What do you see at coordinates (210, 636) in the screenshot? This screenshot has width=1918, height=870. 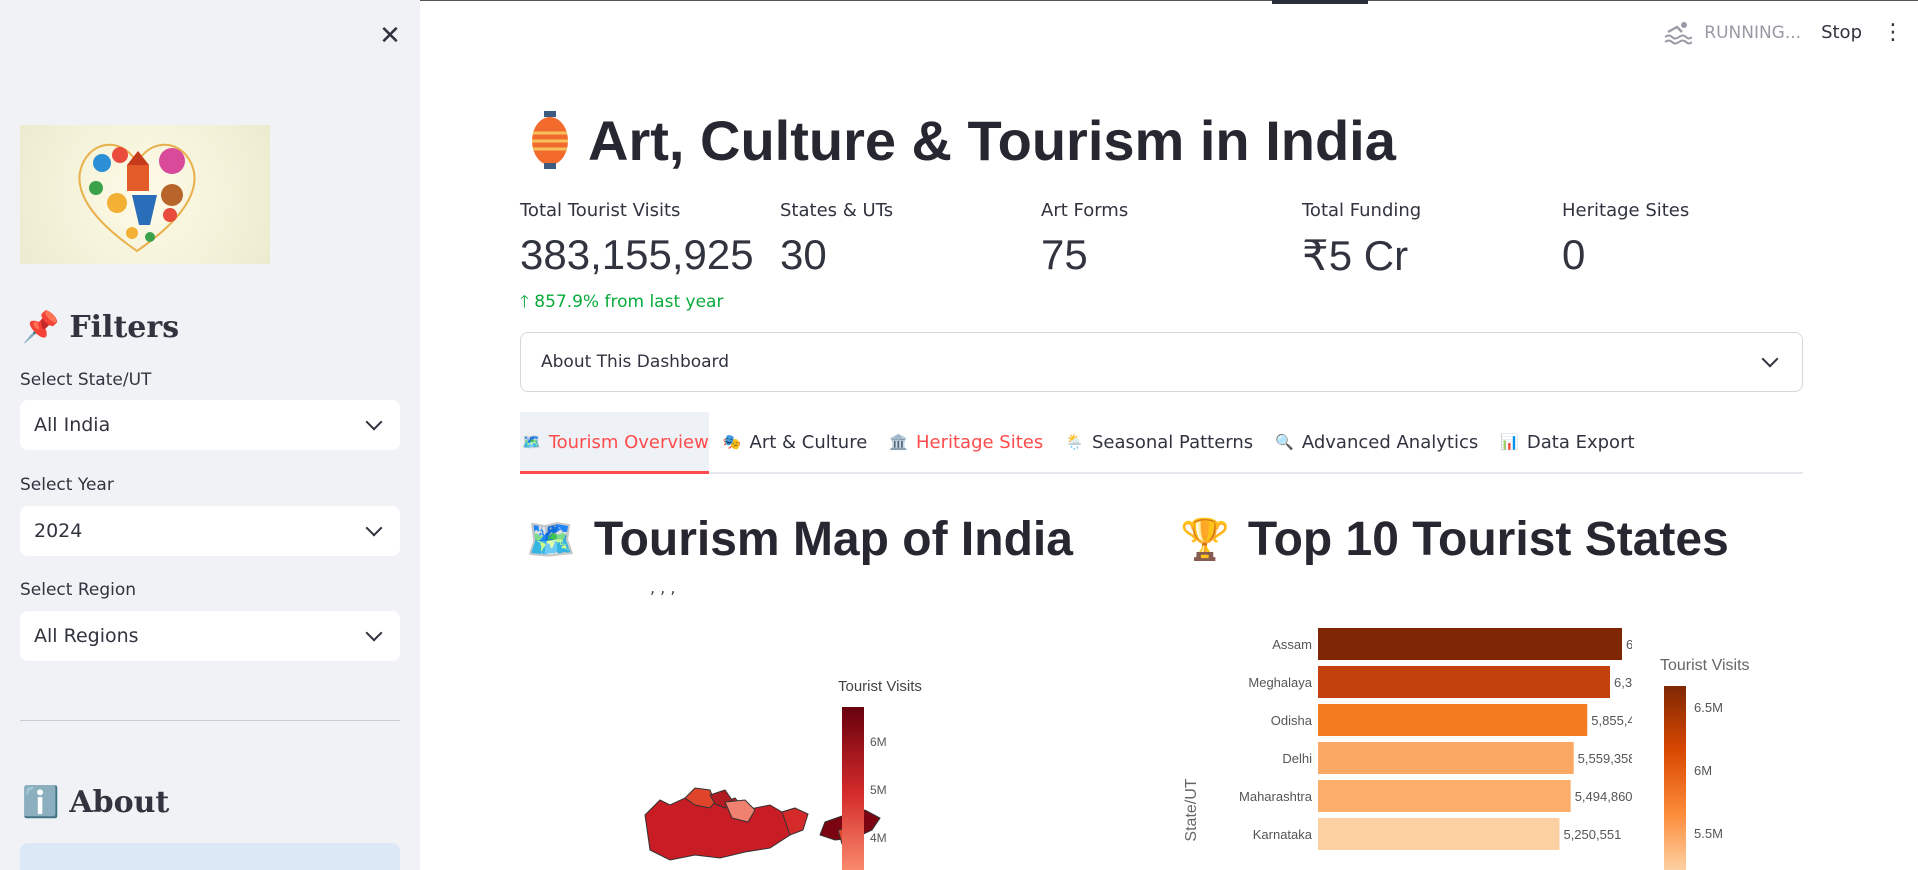 I see `region-select: All Regions` at bounding box center [210, 636].